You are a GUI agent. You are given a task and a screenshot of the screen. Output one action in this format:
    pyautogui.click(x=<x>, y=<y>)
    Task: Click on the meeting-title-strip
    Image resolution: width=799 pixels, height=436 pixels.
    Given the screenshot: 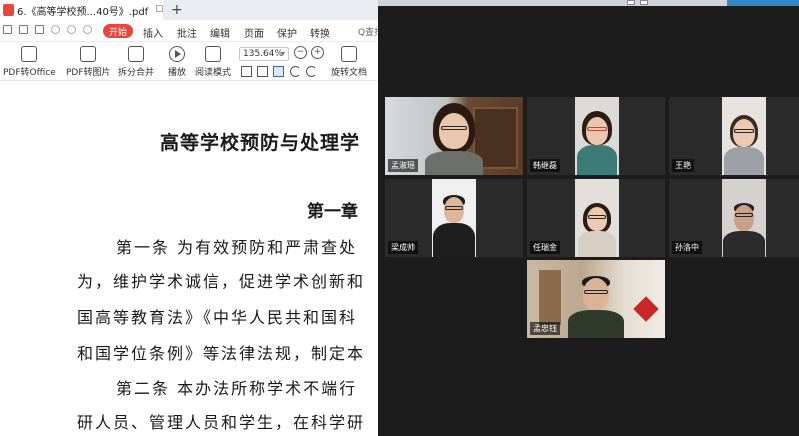 What is the action you would take?
    pyautogui.click(x=588, y=3)
    